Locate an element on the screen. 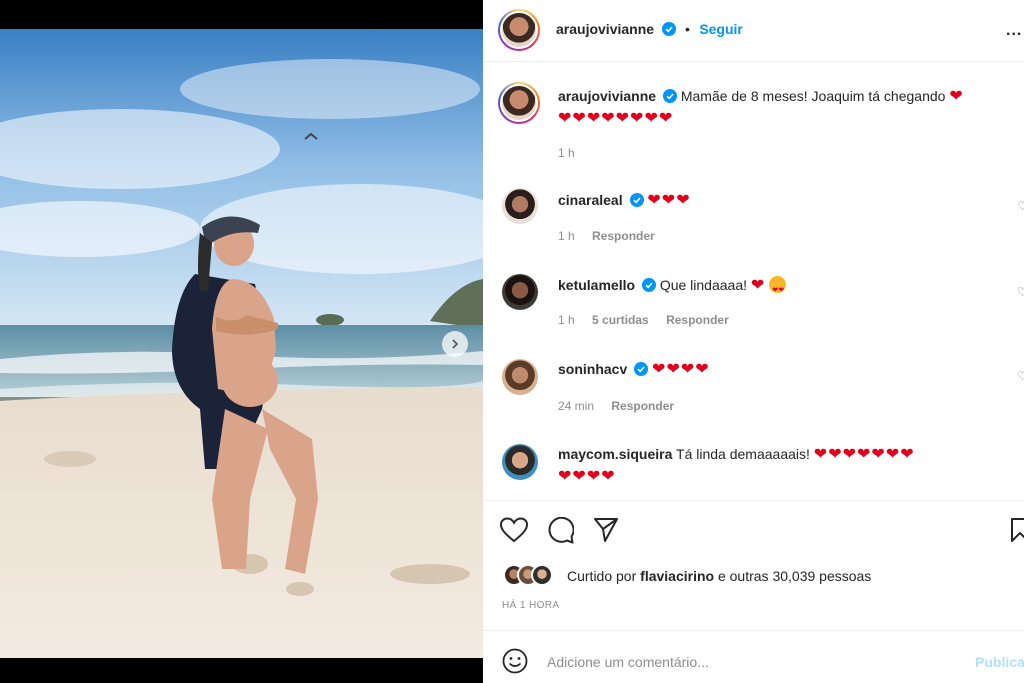 This screenshot has width=1024, height=683. follow-button: Seguir is located at coordinates (721, 29).